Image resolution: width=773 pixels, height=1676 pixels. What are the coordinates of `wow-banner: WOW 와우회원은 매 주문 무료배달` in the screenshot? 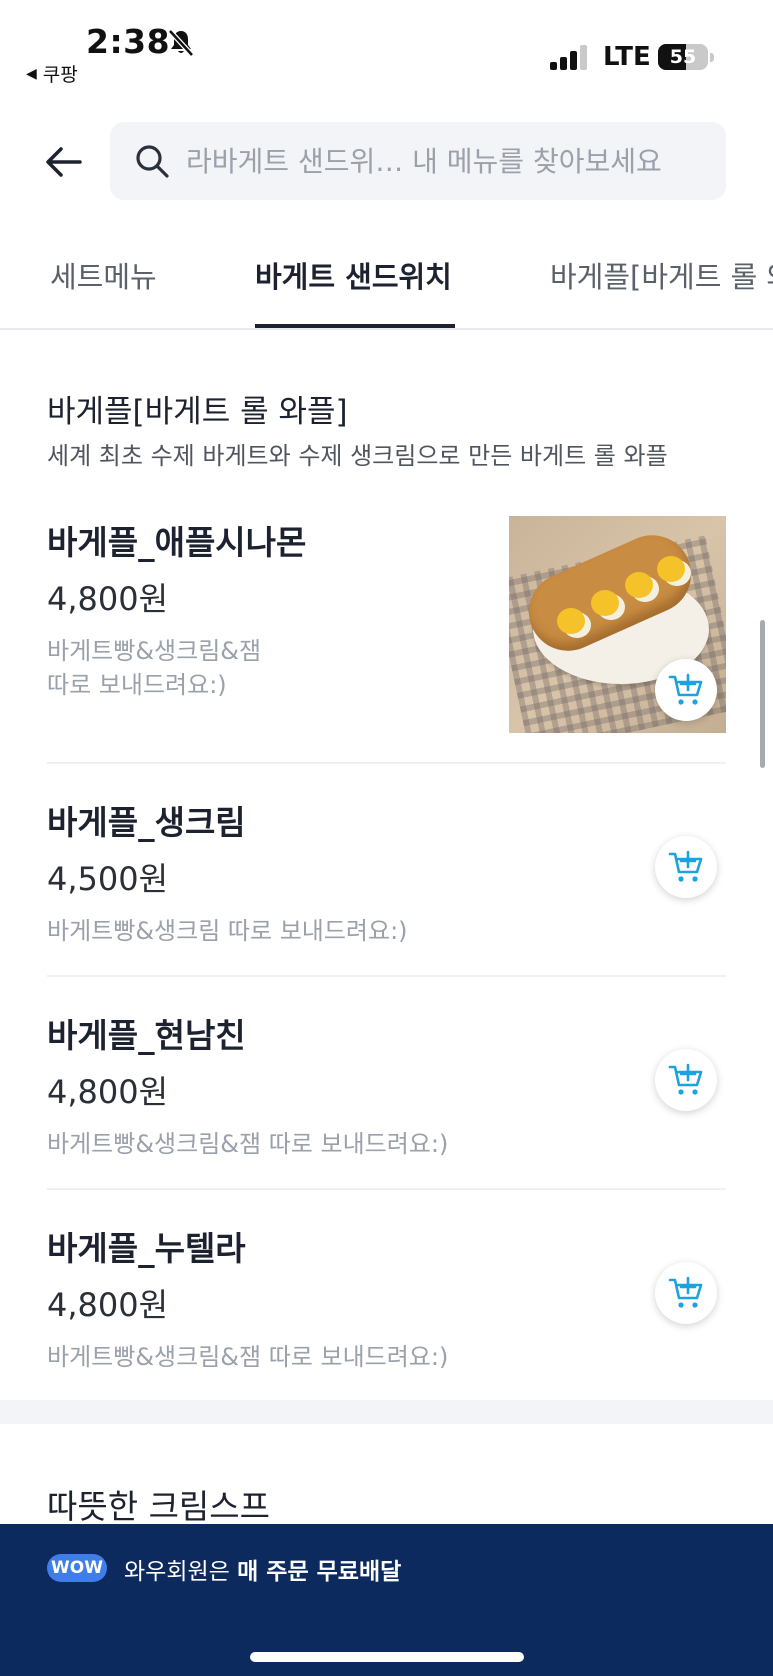 It's located at (386, 1600).